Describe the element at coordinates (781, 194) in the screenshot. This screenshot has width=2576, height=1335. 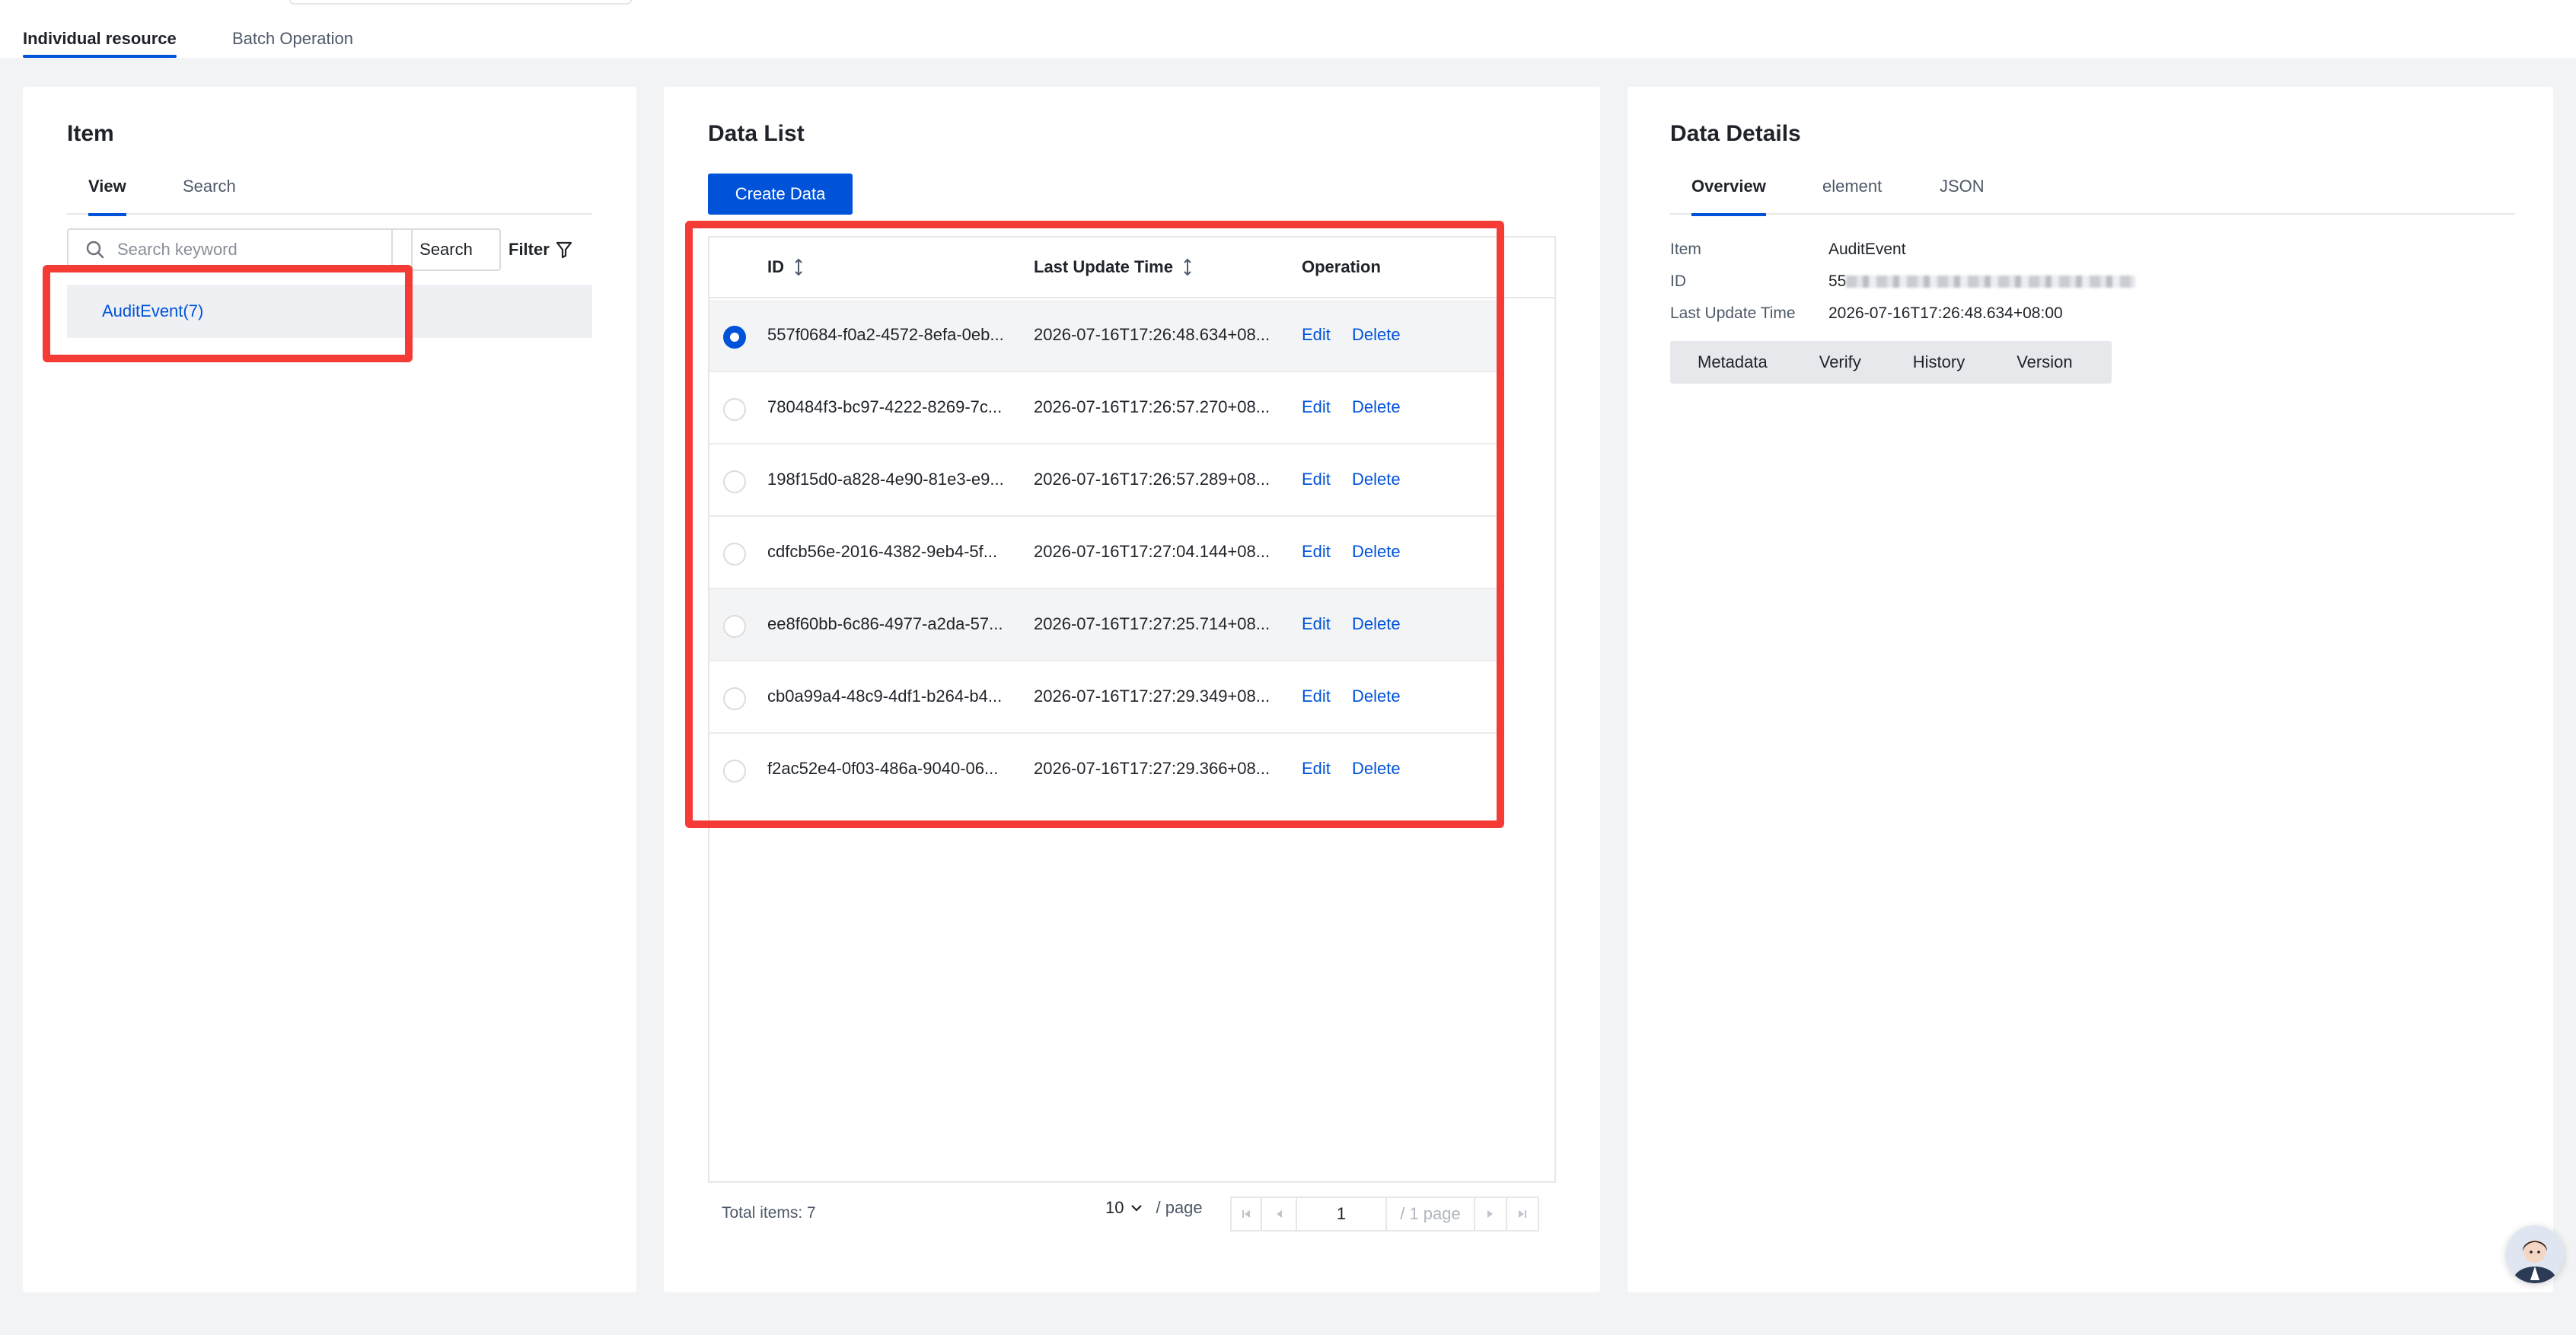
I see `create-data-button: Create Data` at that location.